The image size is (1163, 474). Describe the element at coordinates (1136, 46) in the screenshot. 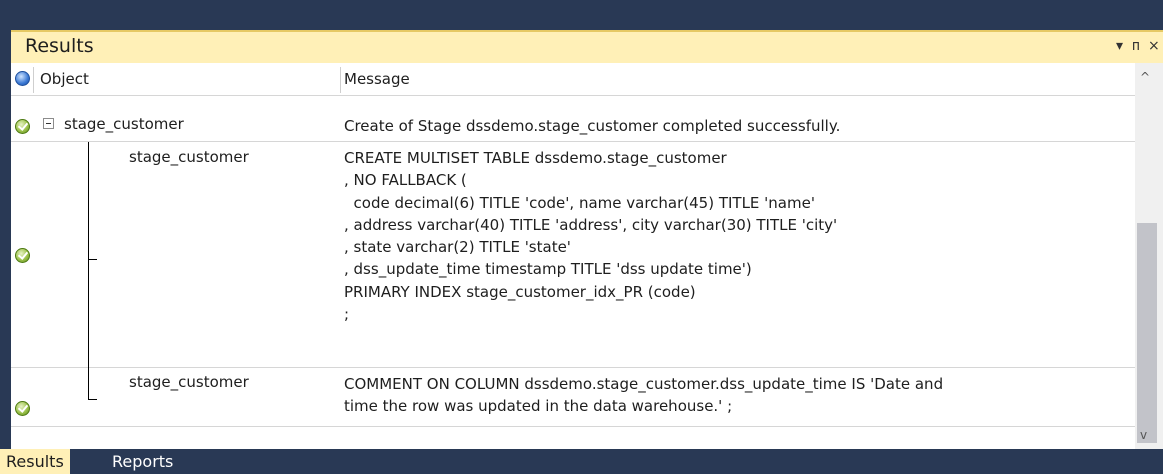

I see `pin-icon: ᴨ` at that location.